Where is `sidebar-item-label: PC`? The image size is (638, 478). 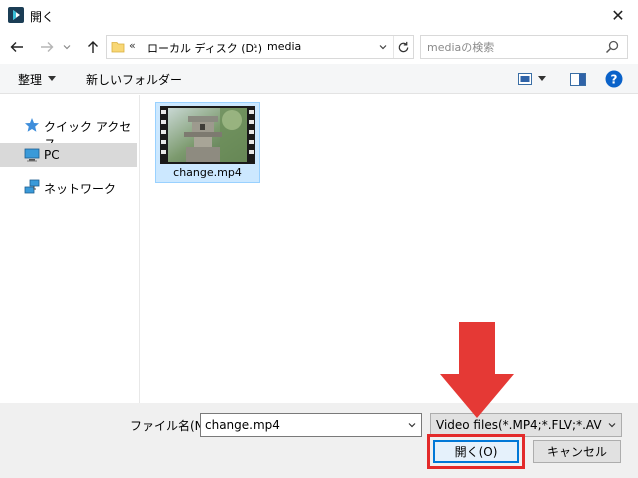
sidebar-item-label: PC is located at coordinates (52, 155).